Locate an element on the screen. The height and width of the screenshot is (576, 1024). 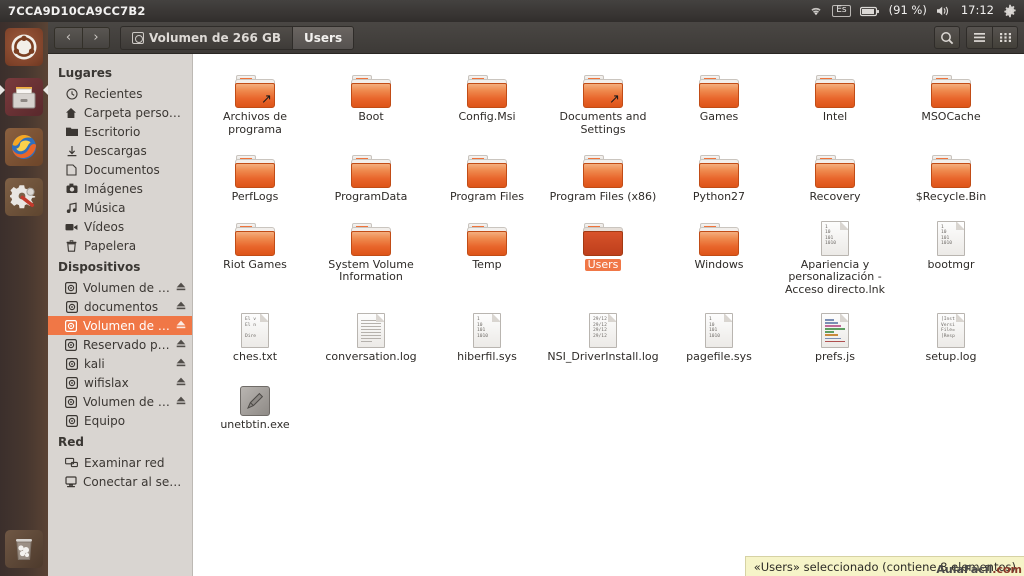
sidebar-item-wifislax: wifislax is located at coordinates (120, 382).